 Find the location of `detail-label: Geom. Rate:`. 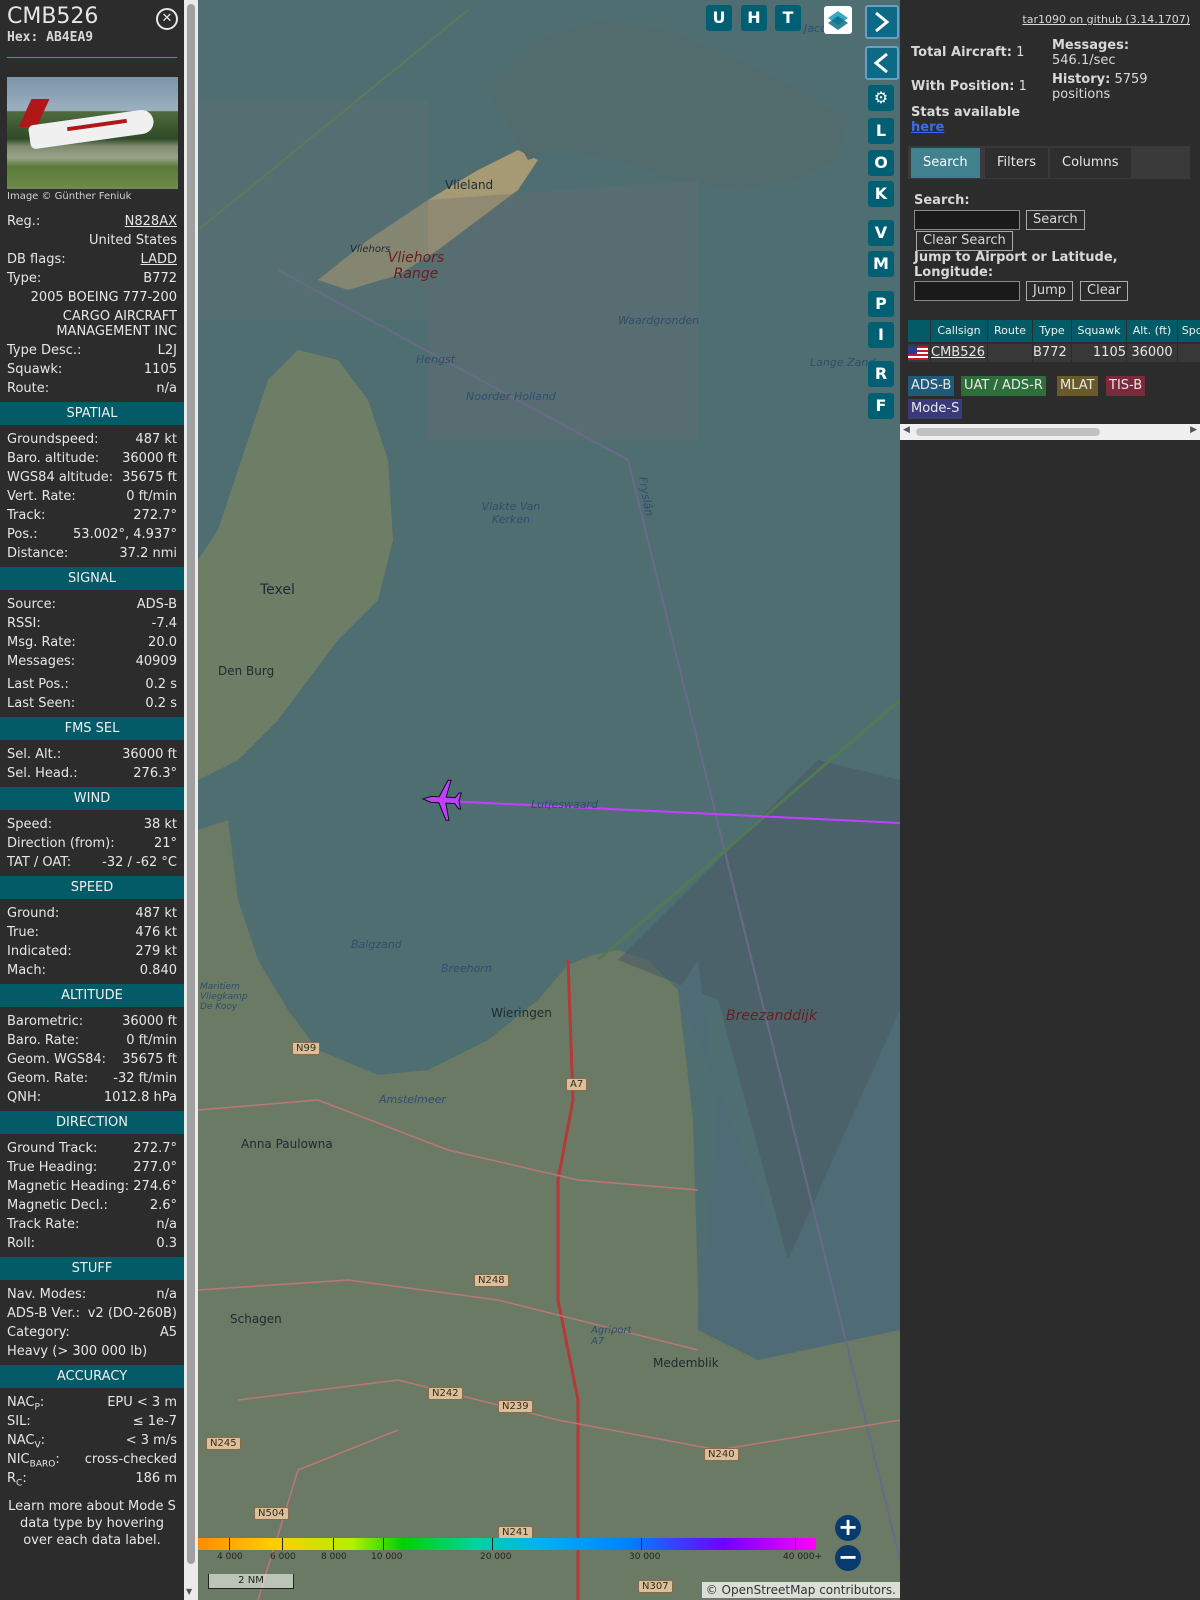

detail-label: Geom. Rate: is located at coordinates (47, 1078).